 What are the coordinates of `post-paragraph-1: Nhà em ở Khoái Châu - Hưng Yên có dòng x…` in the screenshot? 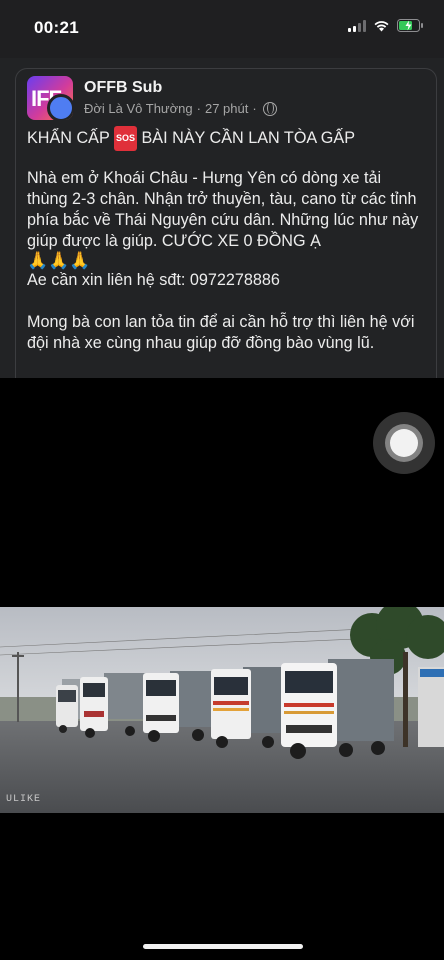 It's located at (224, 210).